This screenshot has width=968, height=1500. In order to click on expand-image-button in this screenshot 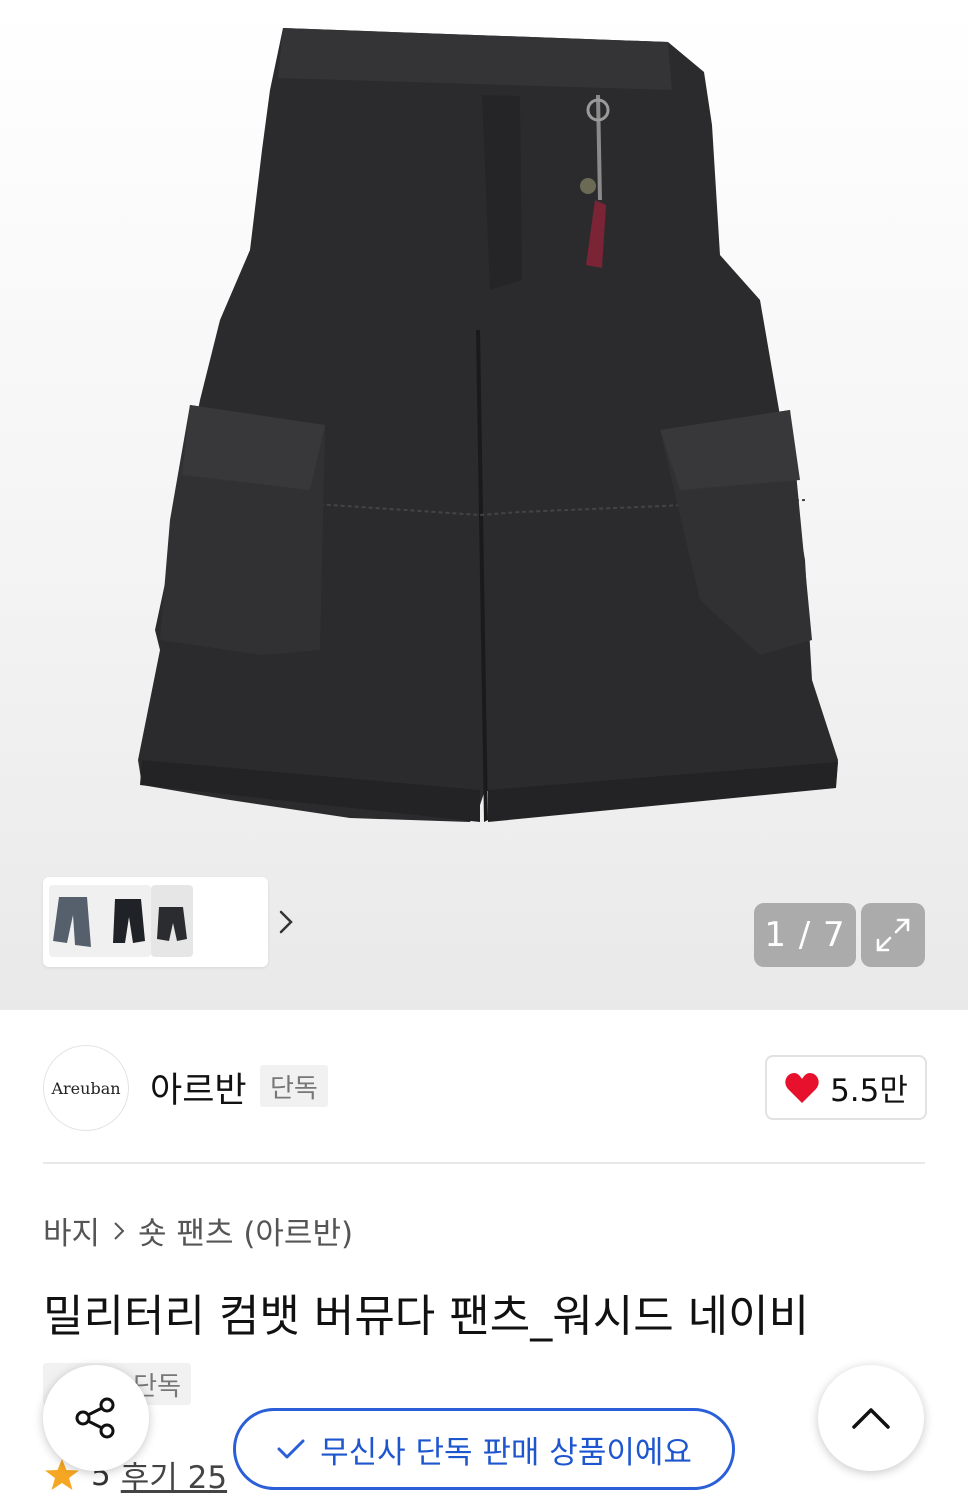, I will do `click(893, 935)`.